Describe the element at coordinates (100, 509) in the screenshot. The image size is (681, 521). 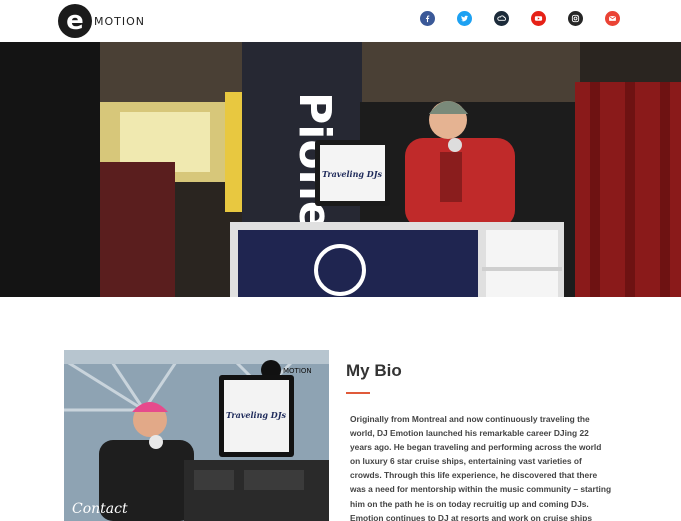
I see `bio-photo-caption: Contact` at that location.